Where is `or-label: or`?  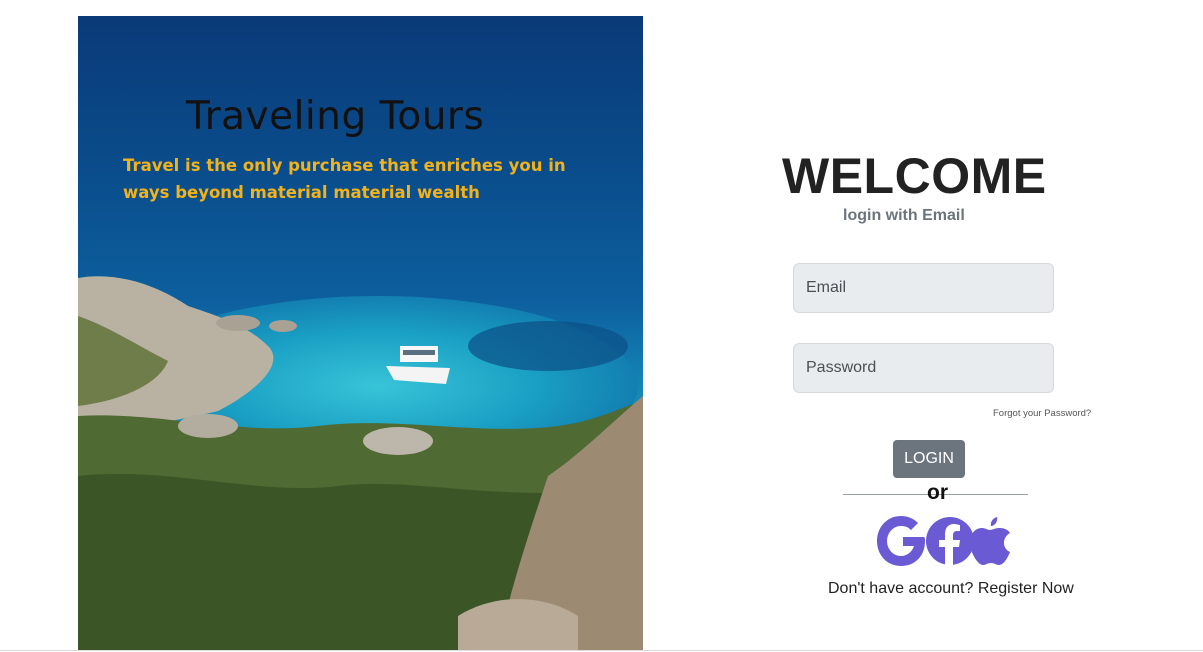 or-label: or is located at coordinates (937, 492).